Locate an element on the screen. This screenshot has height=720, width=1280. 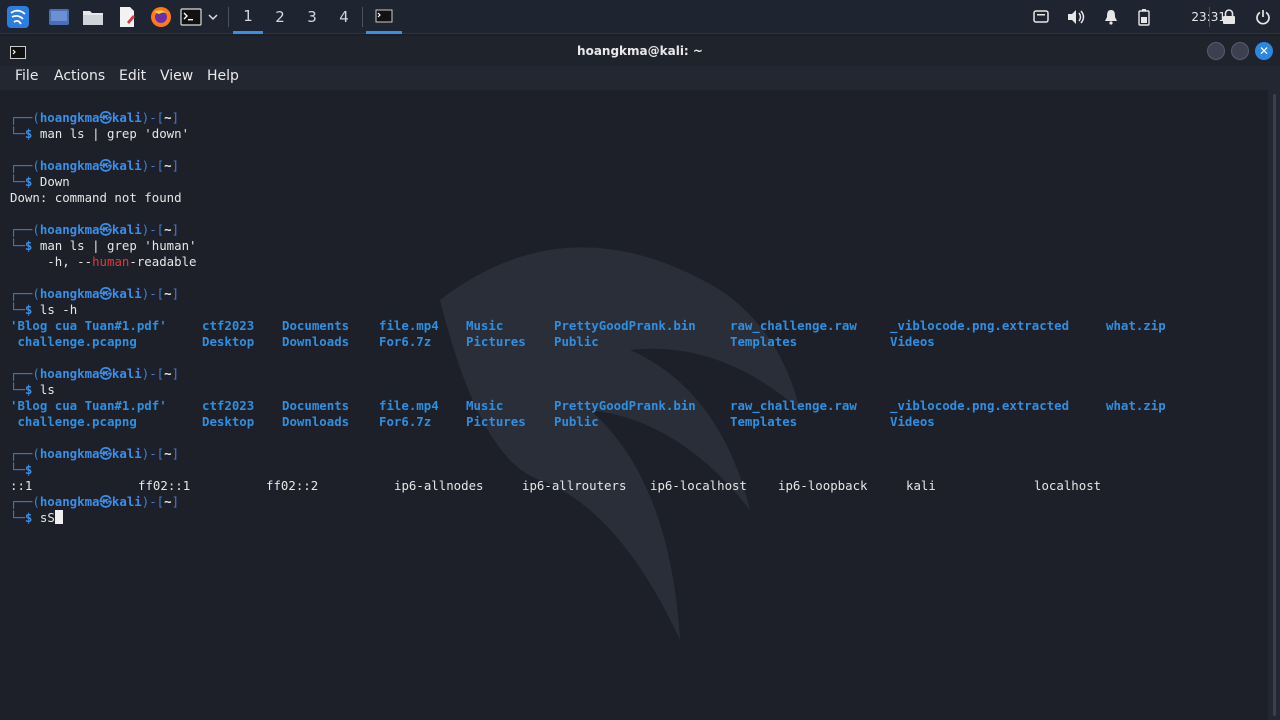
kali-menu-icon is located at coordinates (18, 17).